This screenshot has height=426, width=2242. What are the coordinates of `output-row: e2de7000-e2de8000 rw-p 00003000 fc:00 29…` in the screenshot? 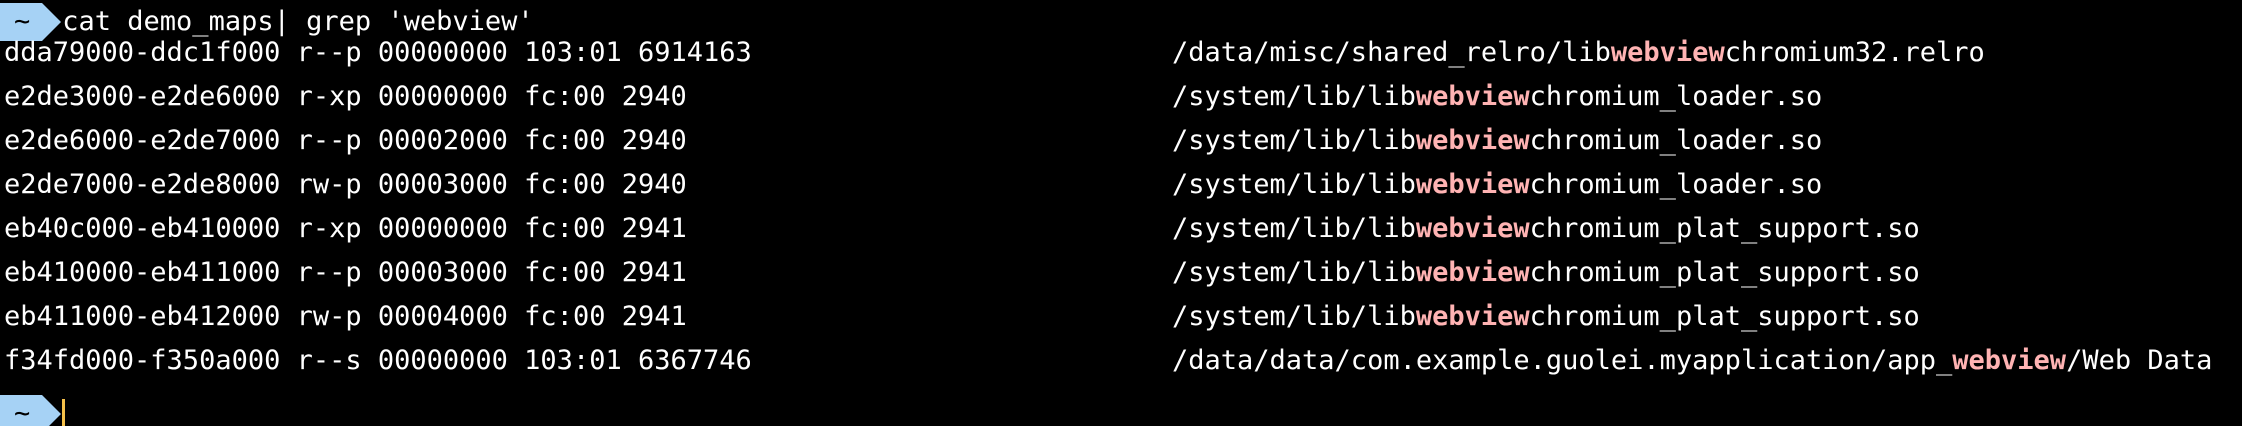 It's located at (1121, 185).